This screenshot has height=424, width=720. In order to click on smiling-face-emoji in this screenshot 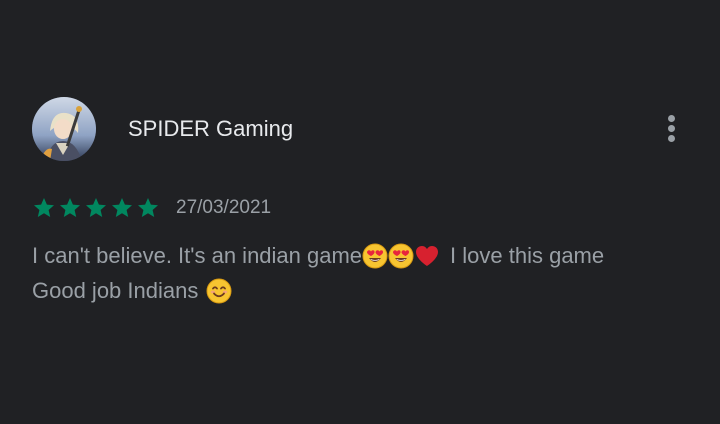, I will do `click(219, 291)`.